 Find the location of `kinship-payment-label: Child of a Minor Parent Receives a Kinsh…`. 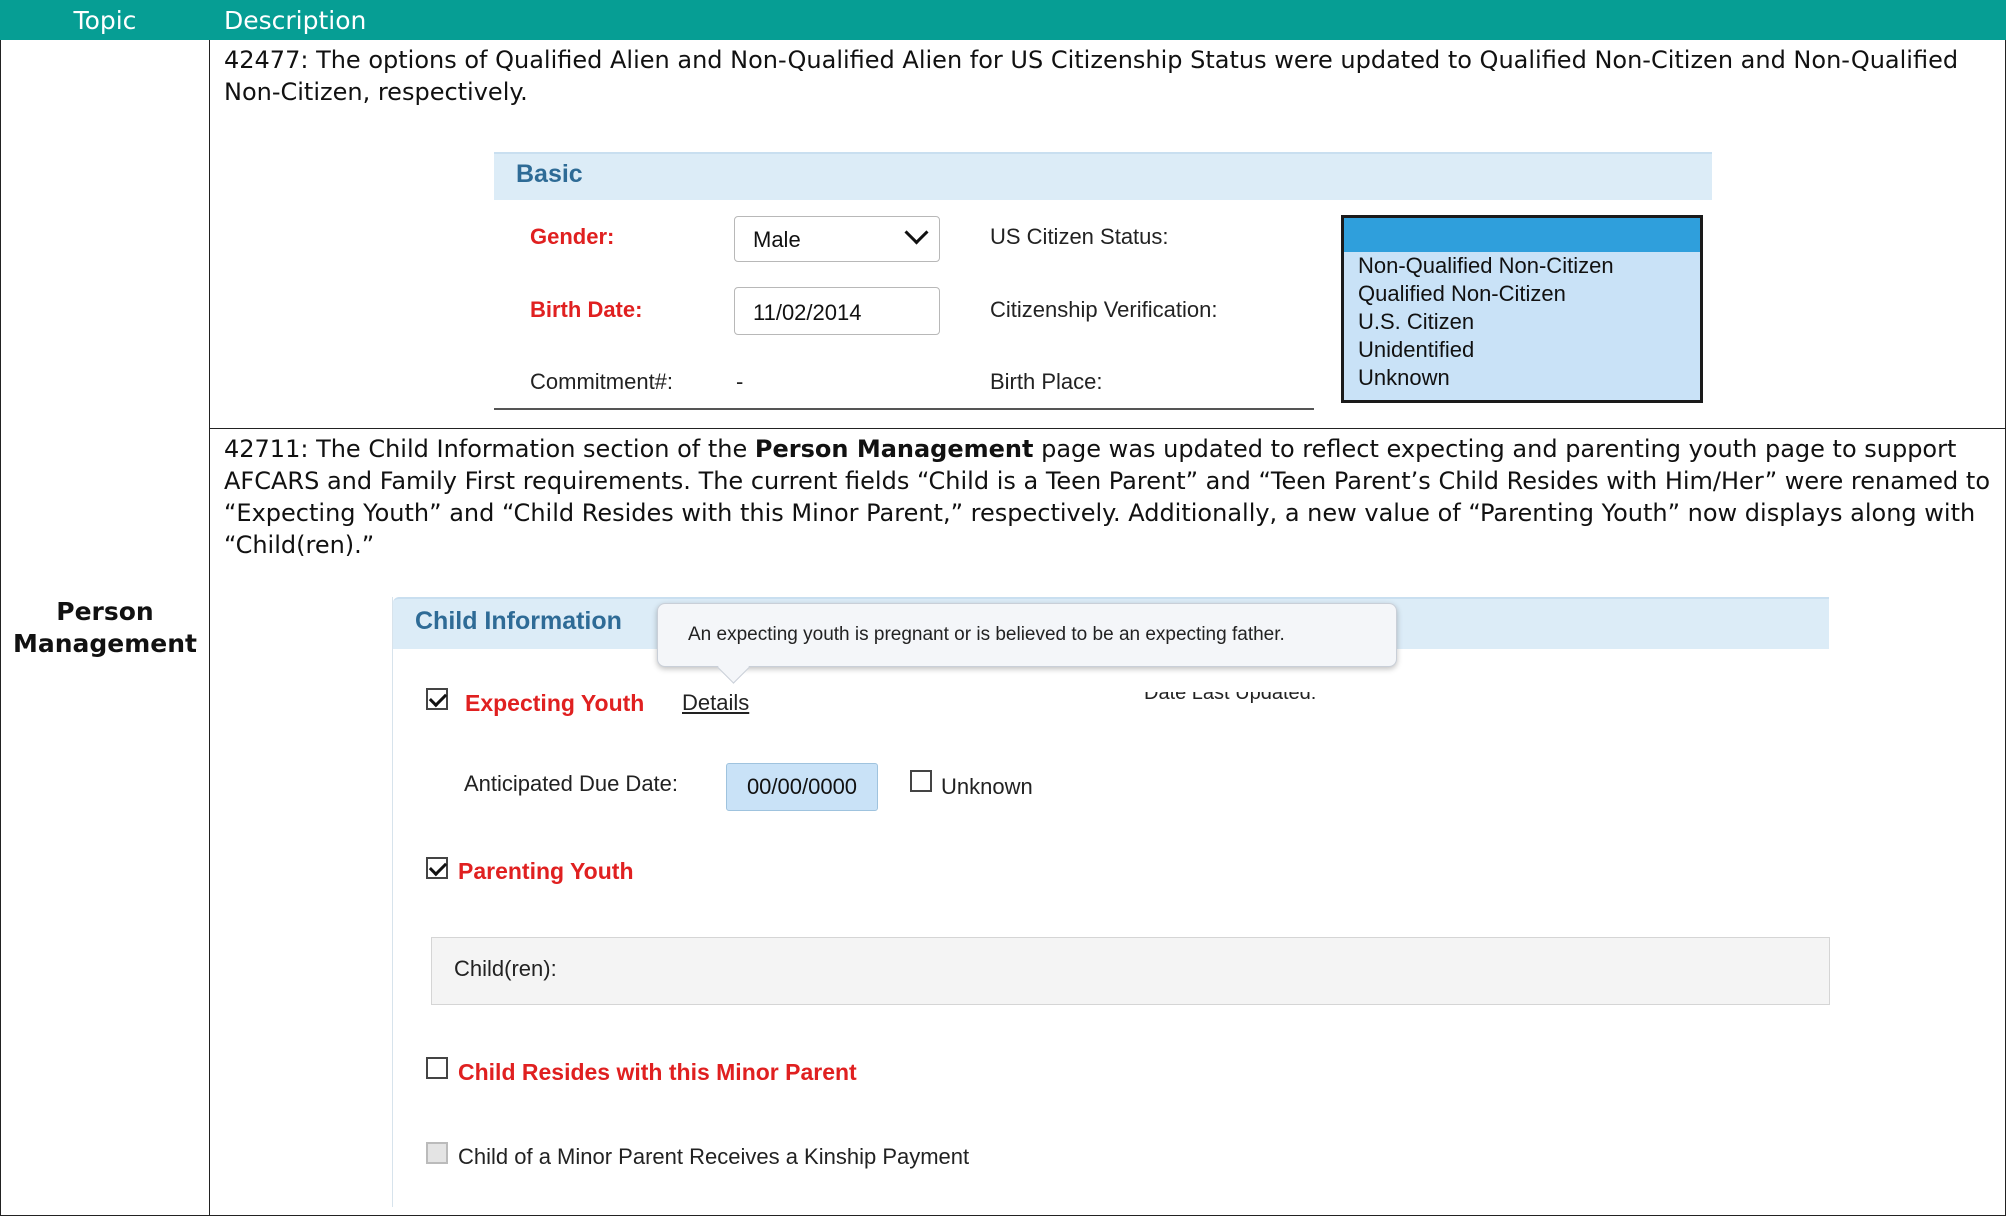

kinship-payment-label: Child of a Minor Parent Receives a Kinsh… is located at coordinates (714, 1156).